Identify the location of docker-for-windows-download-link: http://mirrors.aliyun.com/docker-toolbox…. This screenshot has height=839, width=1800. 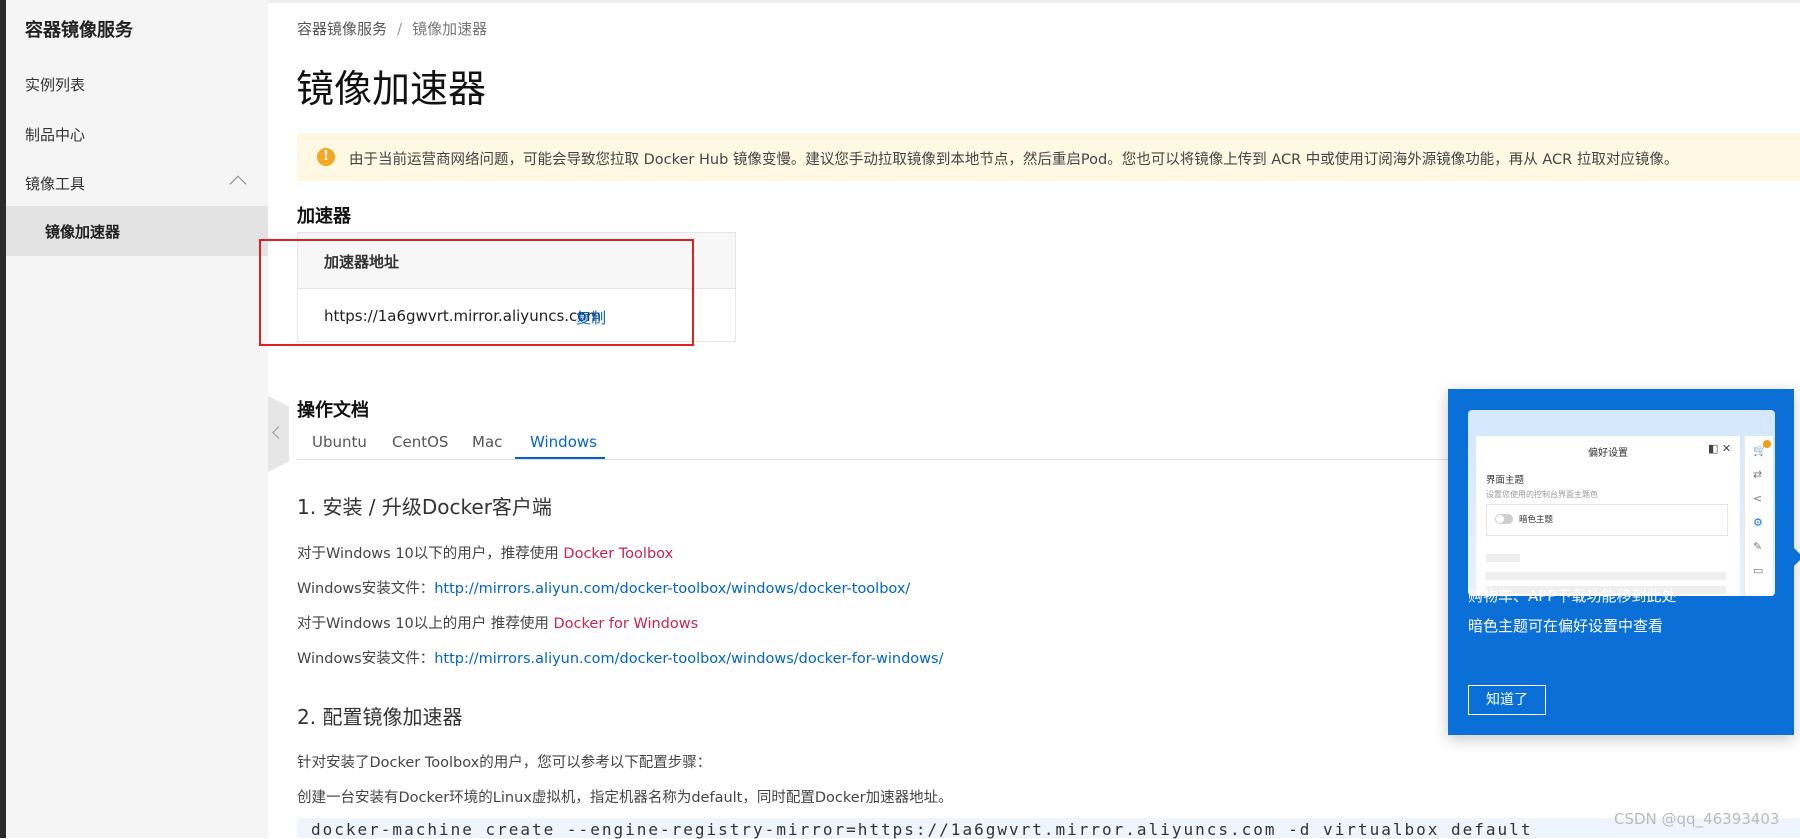
(688, 659).